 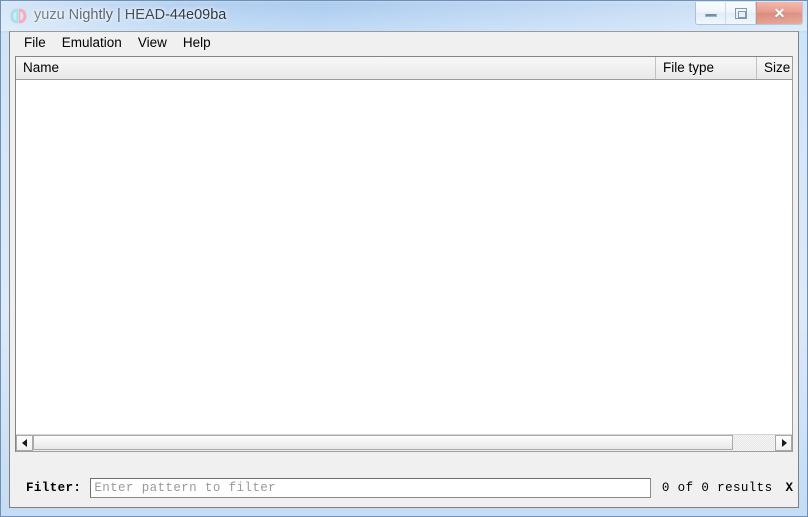 What do you see at coordinates (370, 488) in the screenshot?
I see `filter-input` at bounding box center [370, 488].